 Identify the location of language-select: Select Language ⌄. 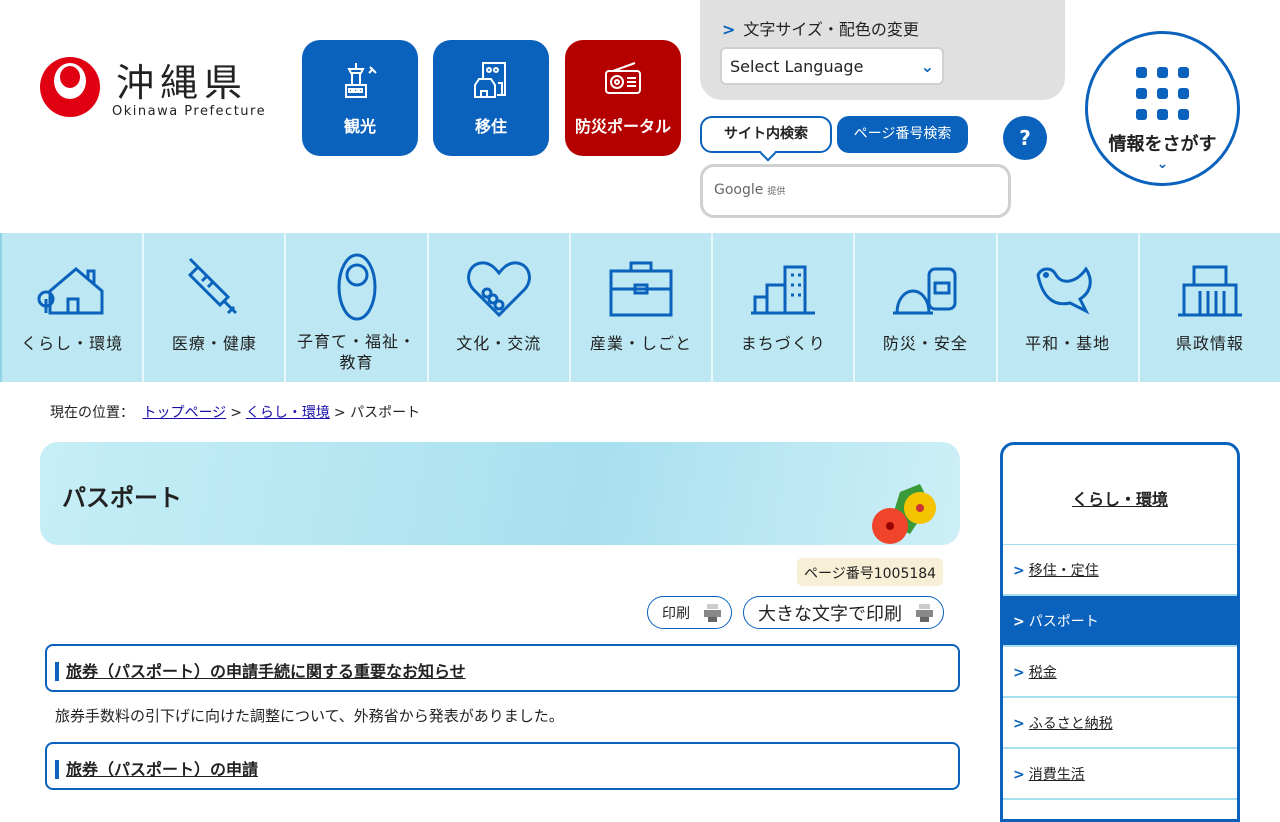
(832, 66).